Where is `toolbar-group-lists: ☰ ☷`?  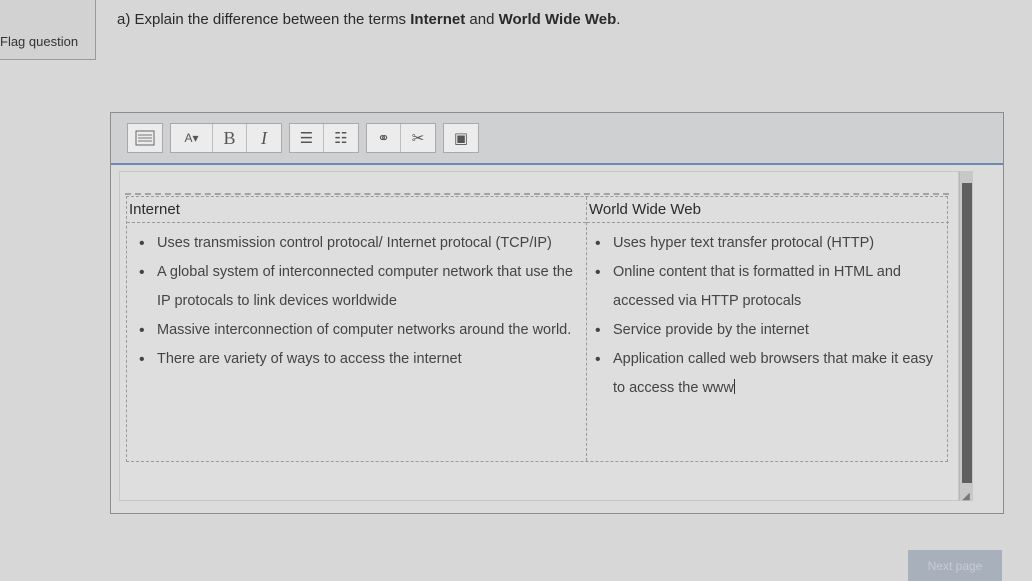 toolbar-group-lists: ☰ ☷ is located at coordinates (324, 138).